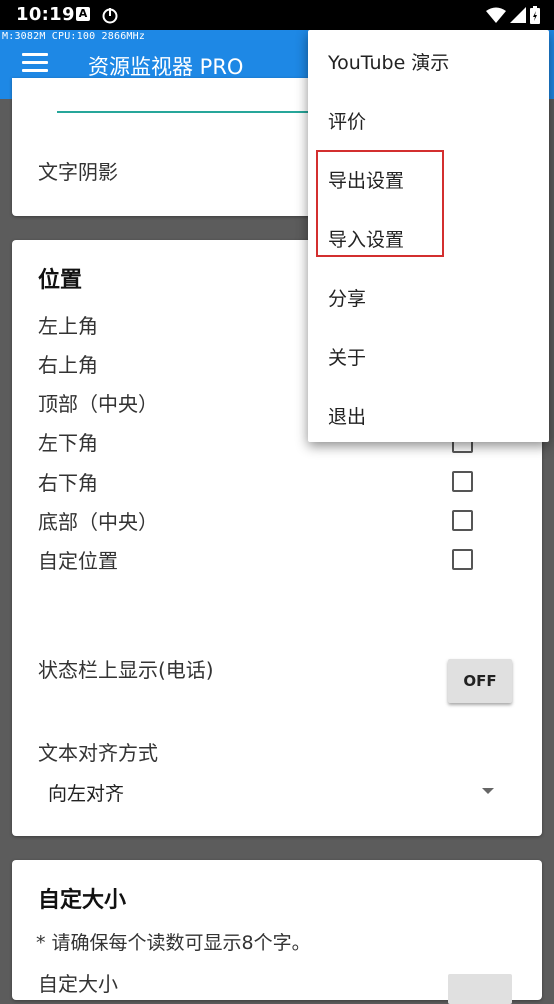 This screenshot has height=1004, width=554. I want to click on checkbox-bottom-center, so click(462, 520).